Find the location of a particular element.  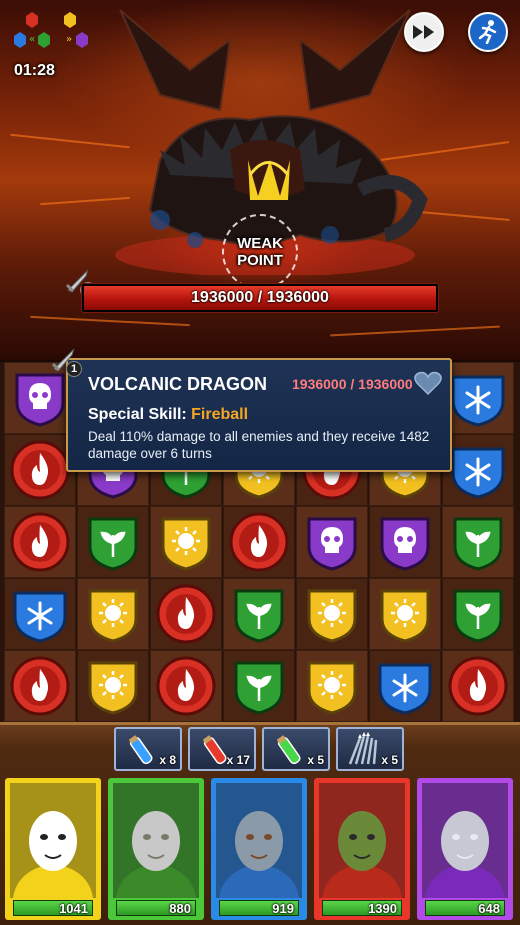

knight-portrait-icon is located at coordinates (259, 840).